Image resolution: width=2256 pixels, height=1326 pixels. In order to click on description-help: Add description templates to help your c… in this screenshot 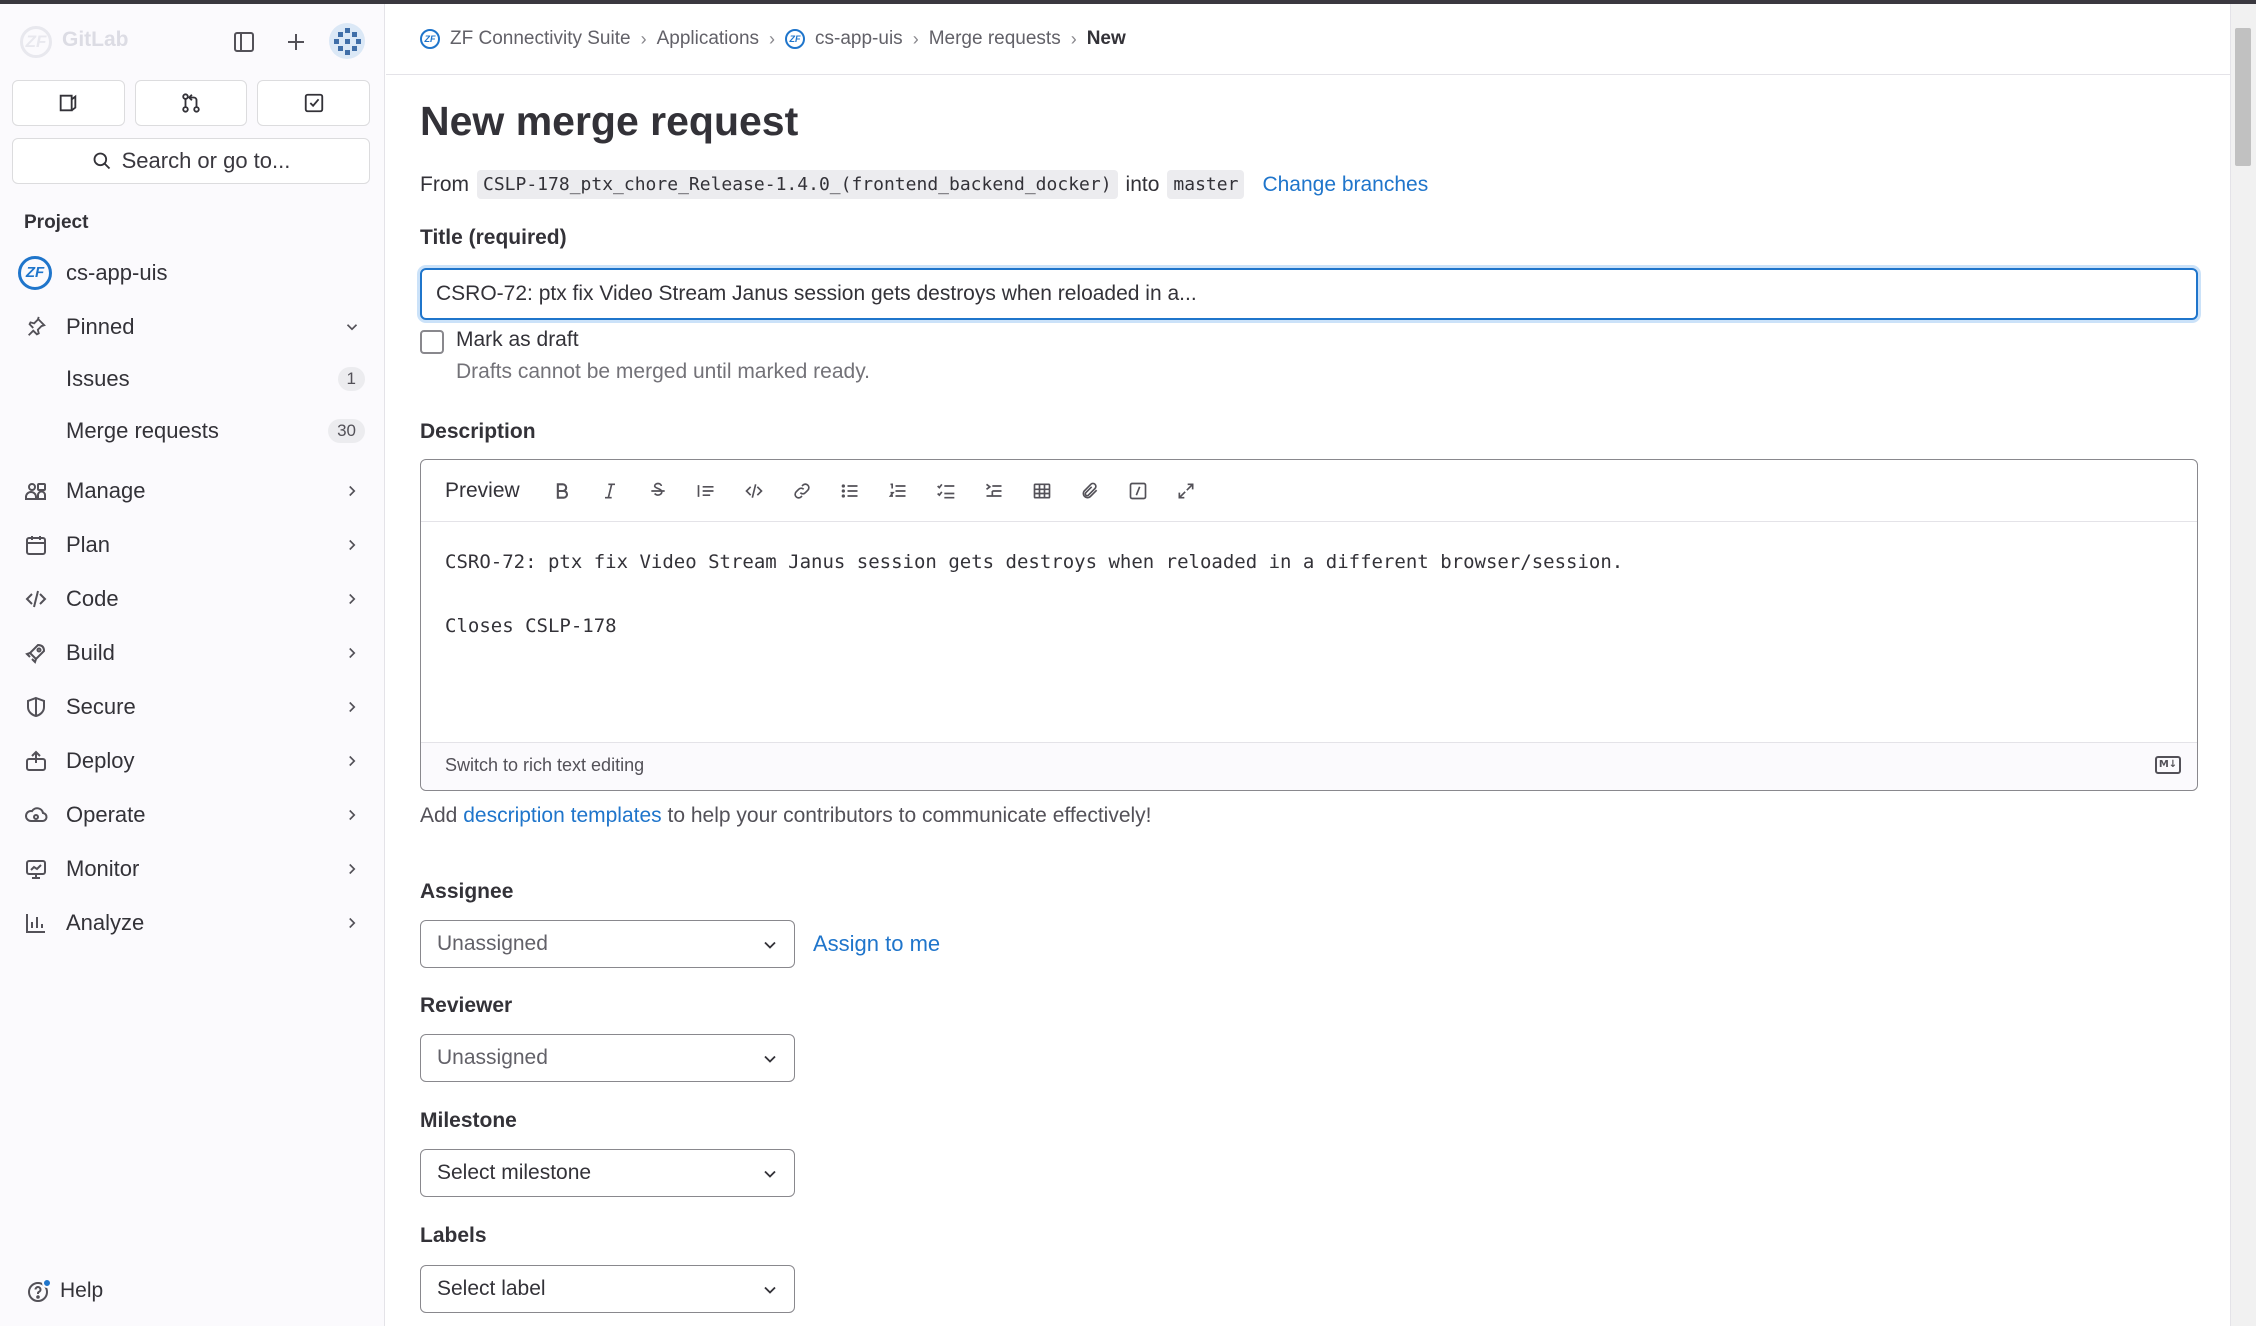, I will do `click(786, 816)`.